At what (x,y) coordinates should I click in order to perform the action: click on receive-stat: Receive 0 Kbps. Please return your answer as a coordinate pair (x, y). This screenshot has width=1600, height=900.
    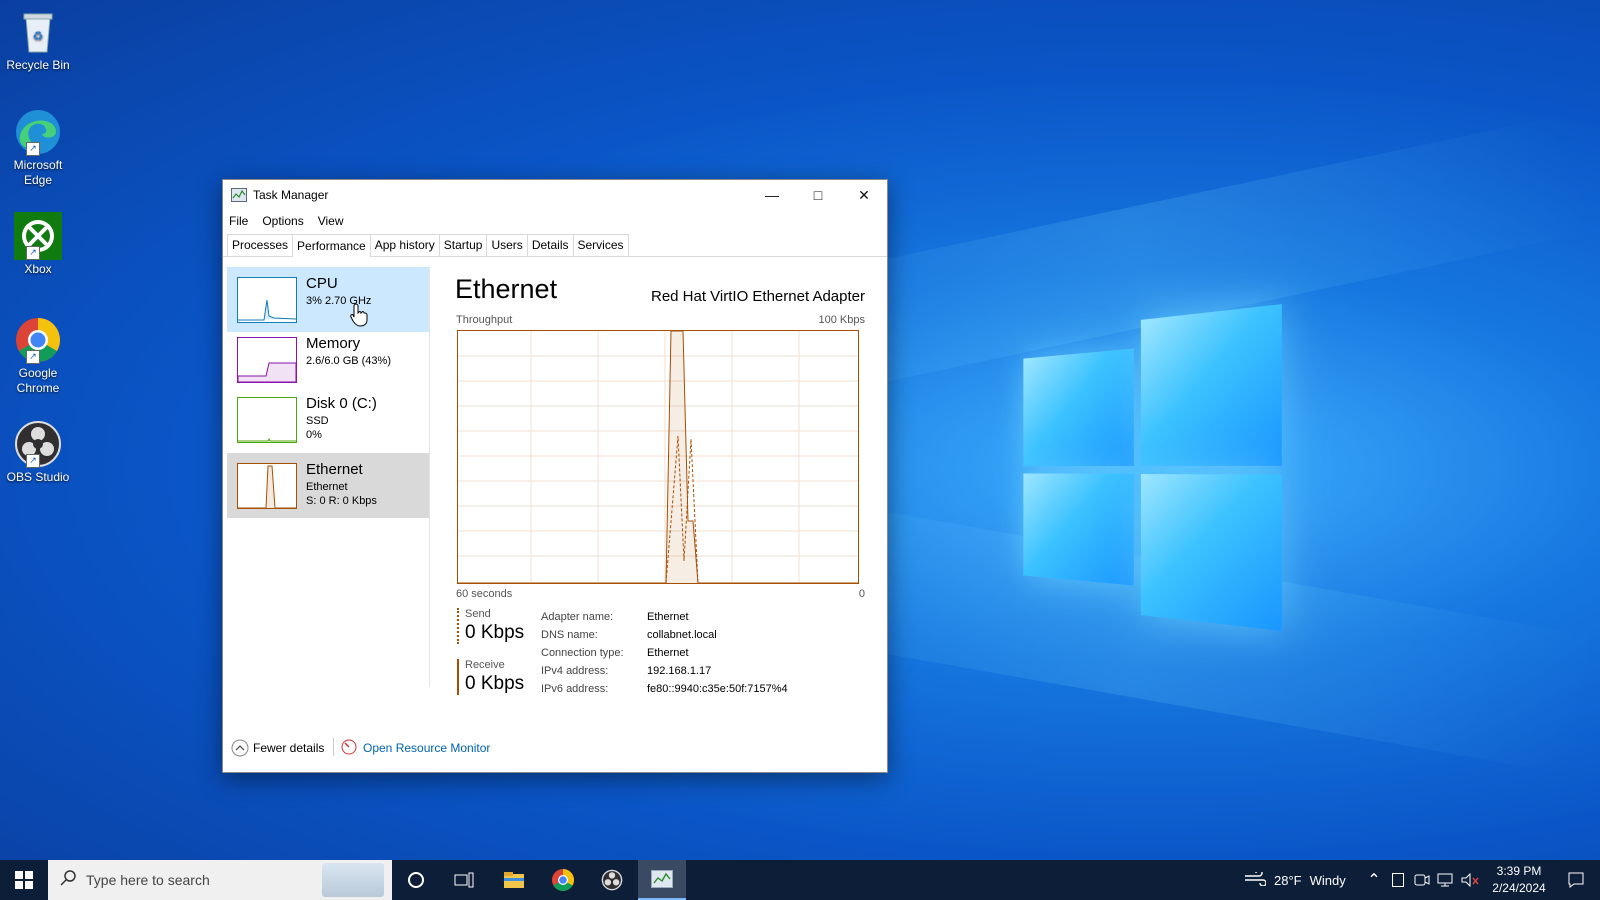
    Looking at the image, I should click on (496, 677).